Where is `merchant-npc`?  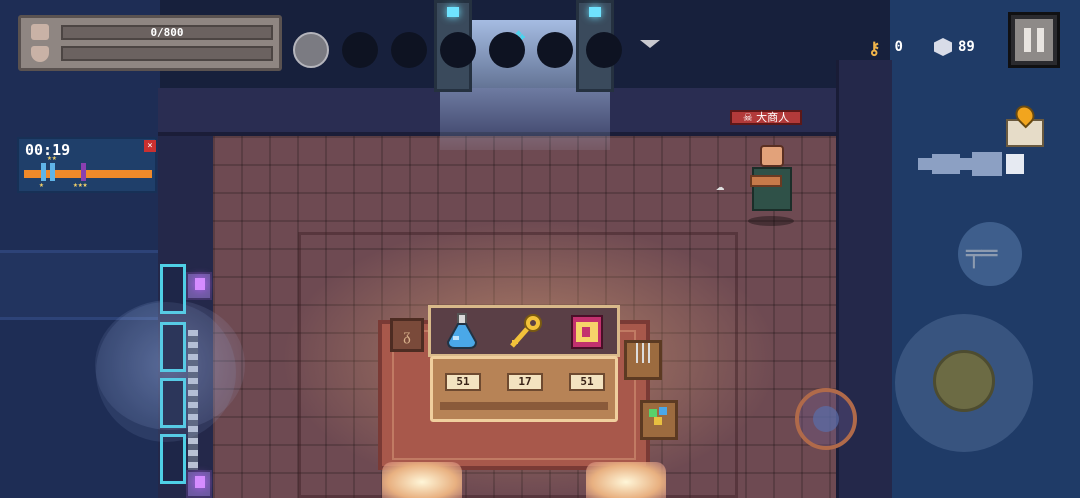 merchant-npc is located at coordinates (771, 181).